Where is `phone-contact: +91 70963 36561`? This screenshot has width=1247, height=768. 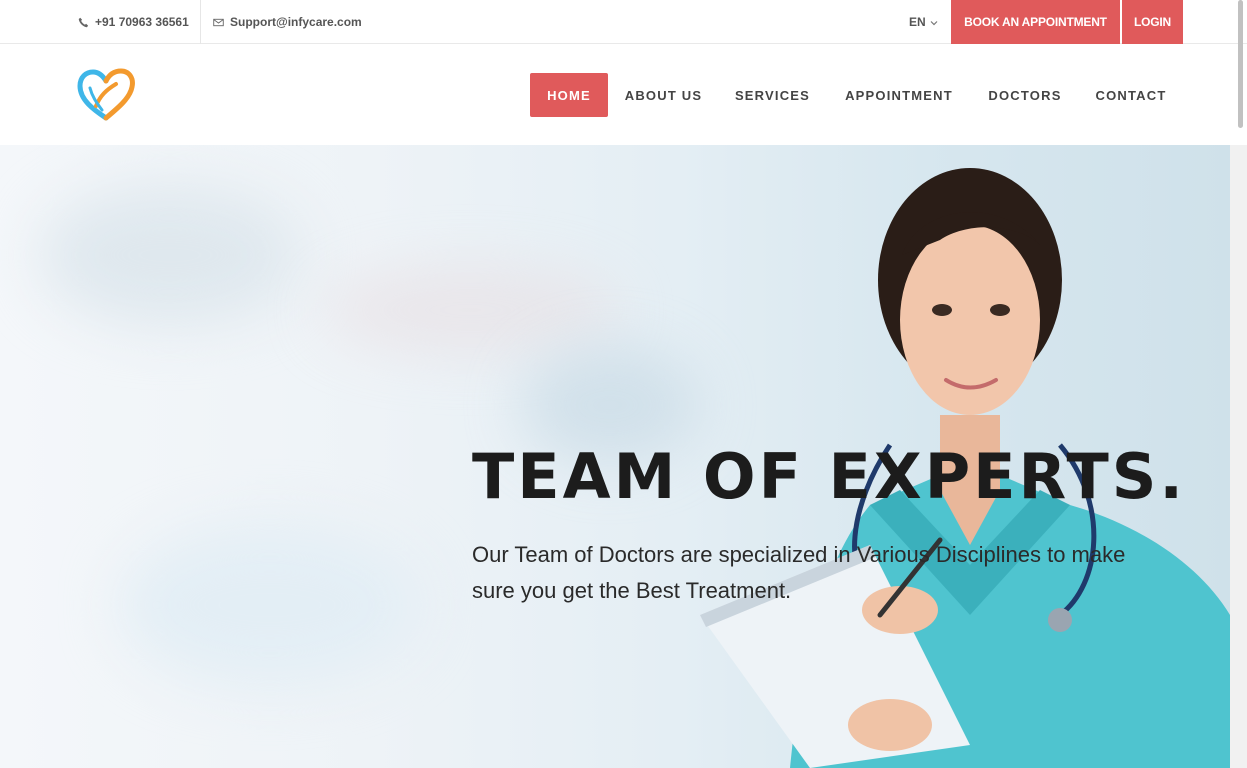
phone-contact: +91 70963 36561 is located at coordinates (133, 22).